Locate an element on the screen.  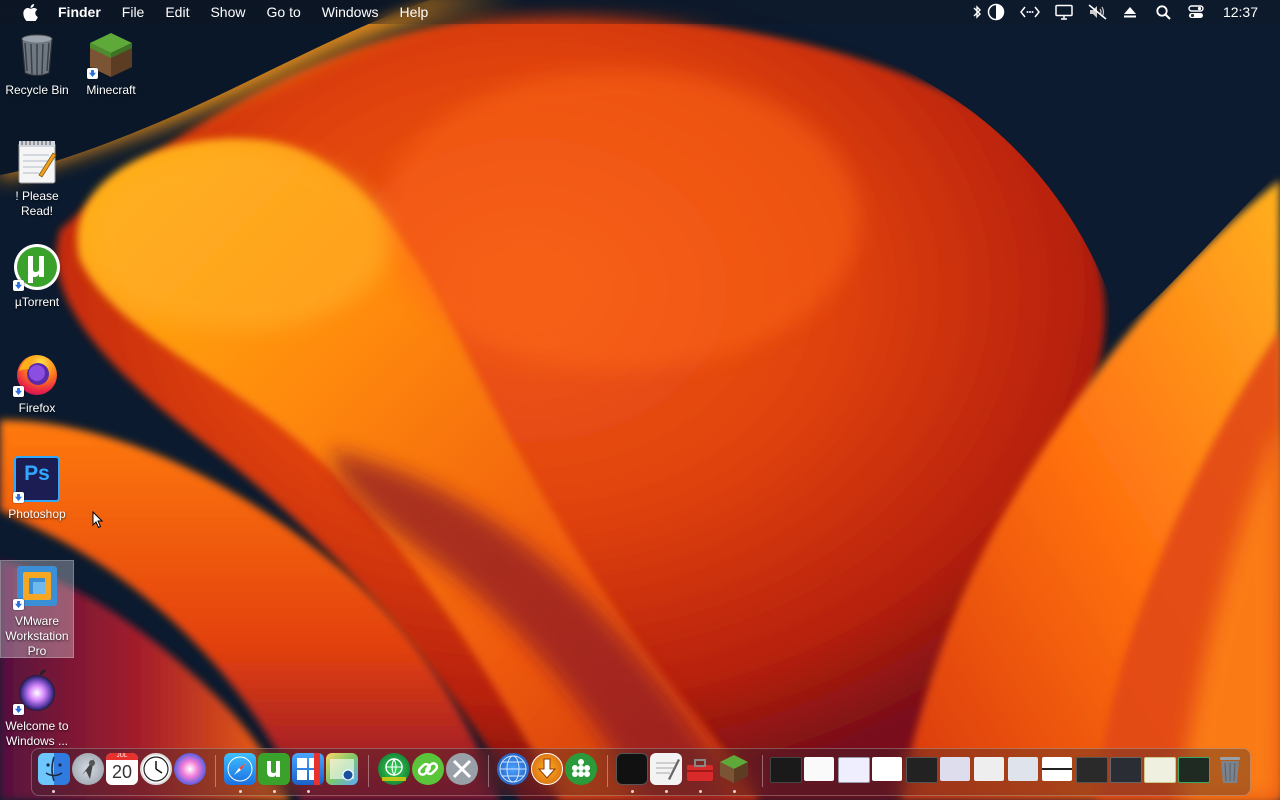
dock-downloader-icon is located at coordinates (547, 769).